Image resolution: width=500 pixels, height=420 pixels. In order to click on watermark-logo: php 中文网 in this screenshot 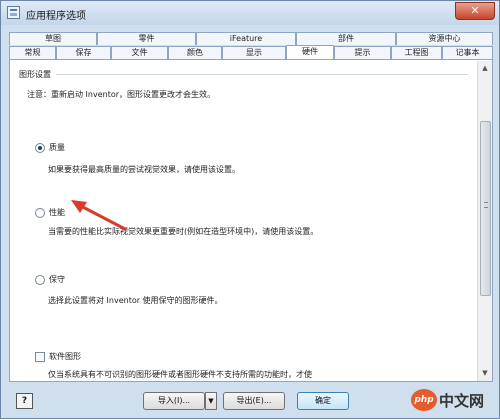, I will do `click(455, 402)`.